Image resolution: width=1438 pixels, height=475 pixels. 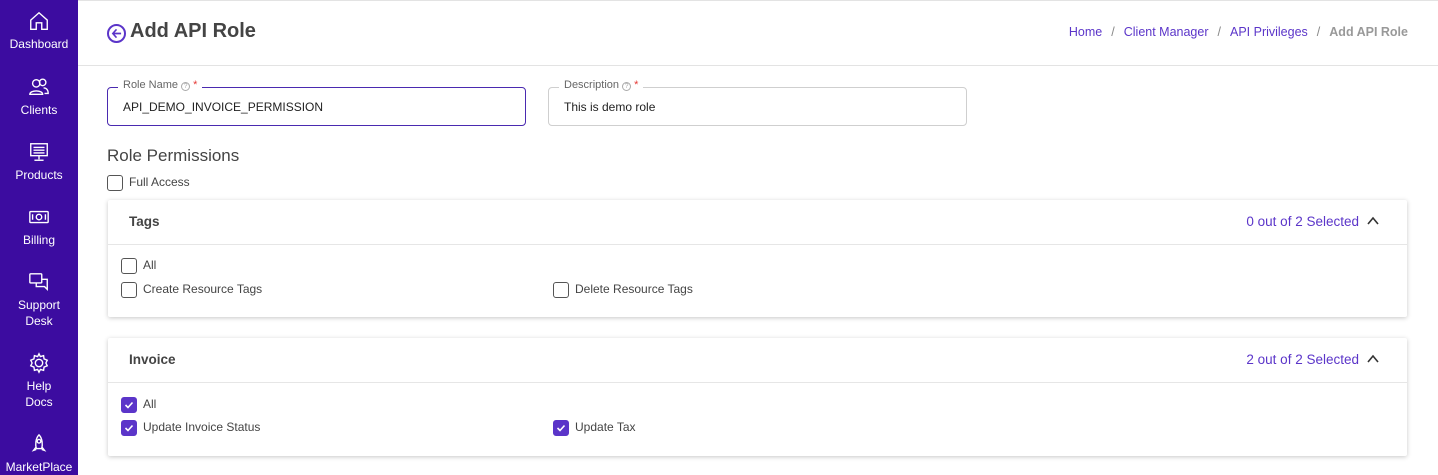 What do you see at coordinates (39, 20) in the screenshot?
I see `home-icon` at bounding box center [39, 20].